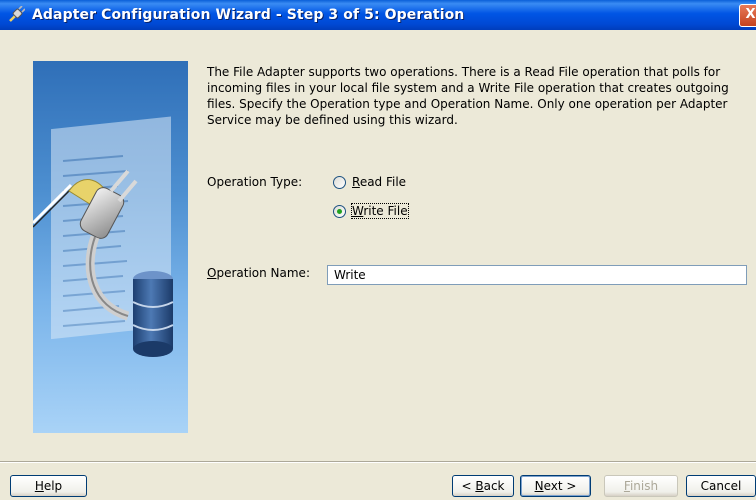 The height and width of the screenshot is (500, 756). What do you see at coordinates (537, 275) in the screenshot?
I see `operation-name-input` at bounding box center [537, 275].